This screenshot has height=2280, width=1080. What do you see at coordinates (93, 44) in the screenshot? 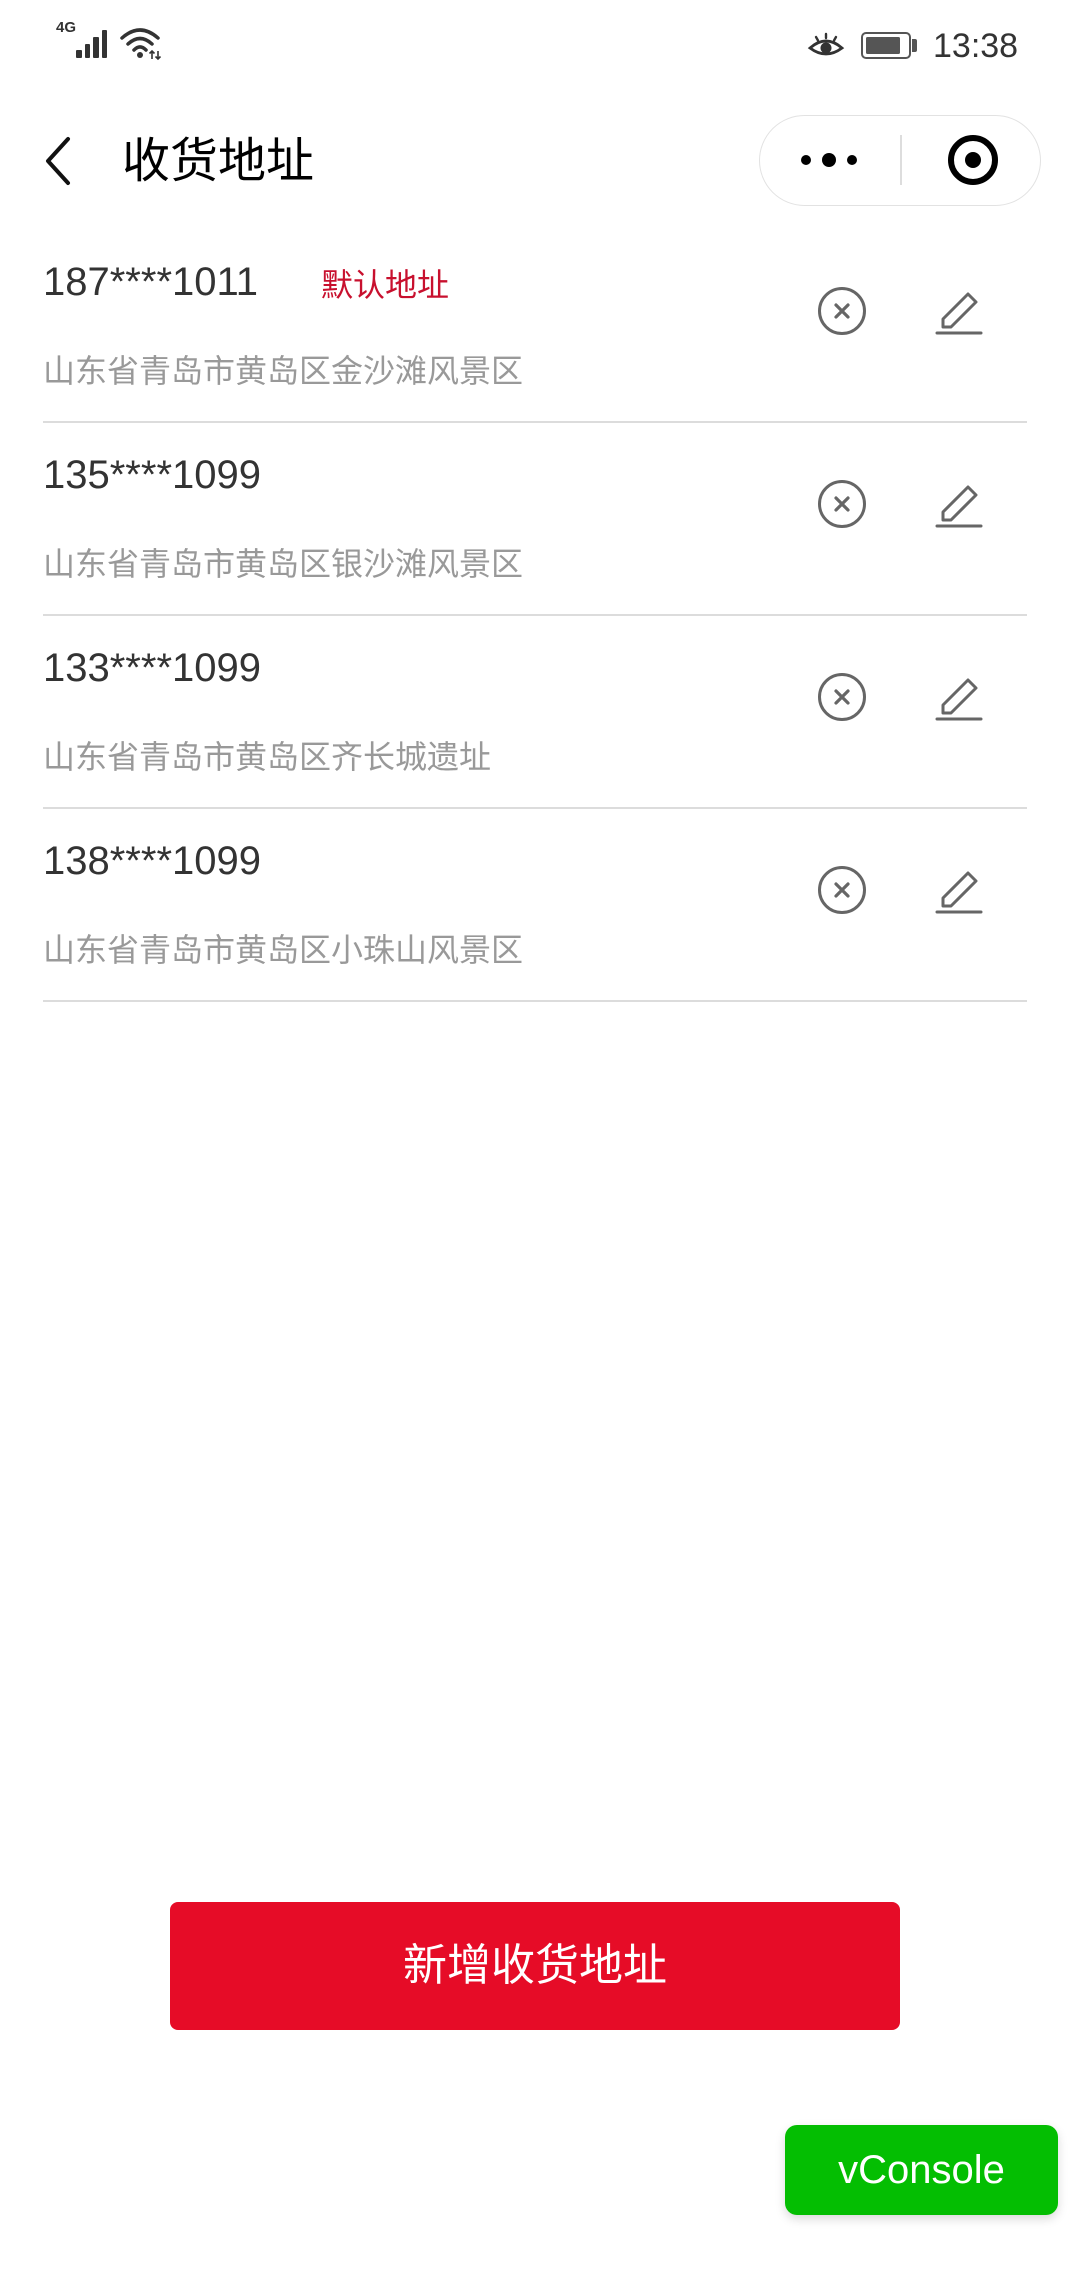
I see `signal-icon` at bounding box center [93, 44].